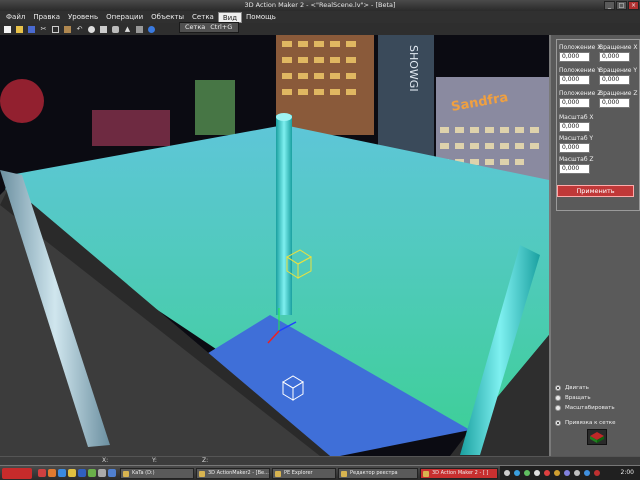  I want to click on neon-building-left, so click(131, 128).